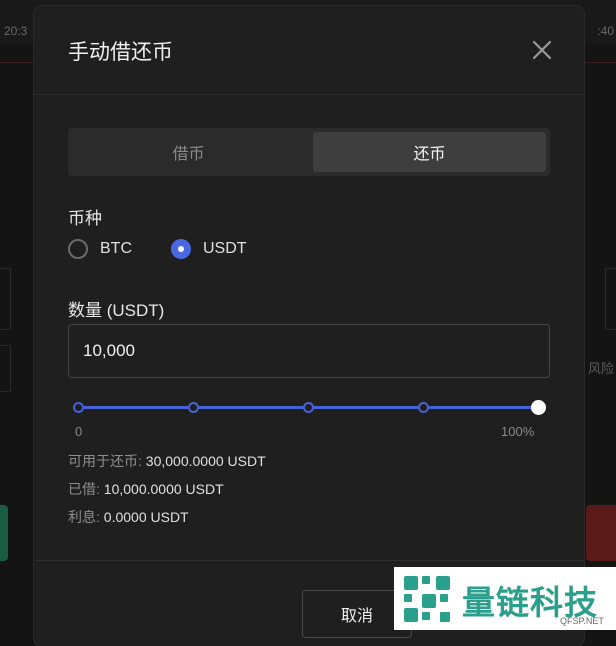 Image resolution: width=616 pixels, height=646 pixels. I want to click on tab-borrow: 借币, so click(188, 152).